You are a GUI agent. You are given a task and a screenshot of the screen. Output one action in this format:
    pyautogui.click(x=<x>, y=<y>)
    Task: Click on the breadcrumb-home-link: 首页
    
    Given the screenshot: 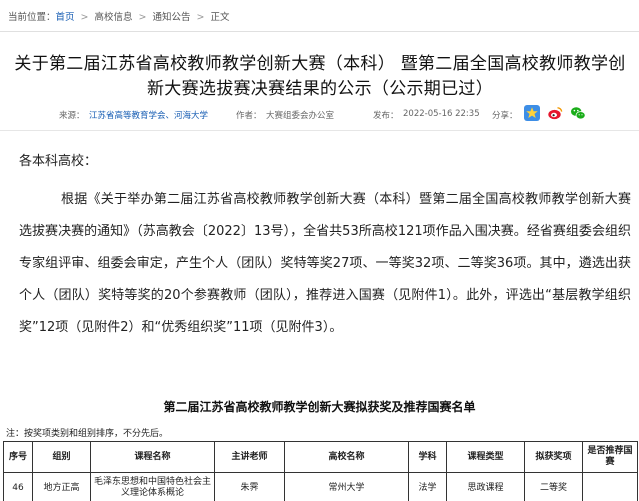 What is the action you would take?
    pyautogui.click(x=65, y=17)
    